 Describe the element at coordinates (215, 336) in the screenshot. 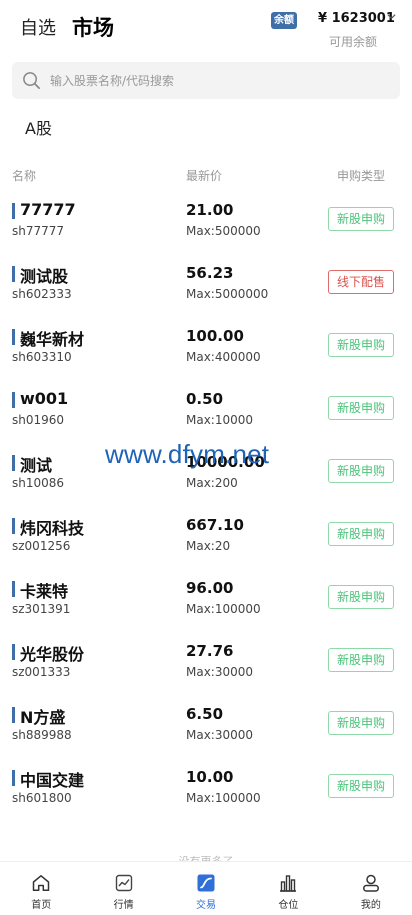

I see `stock-price: 100.00` at that location.